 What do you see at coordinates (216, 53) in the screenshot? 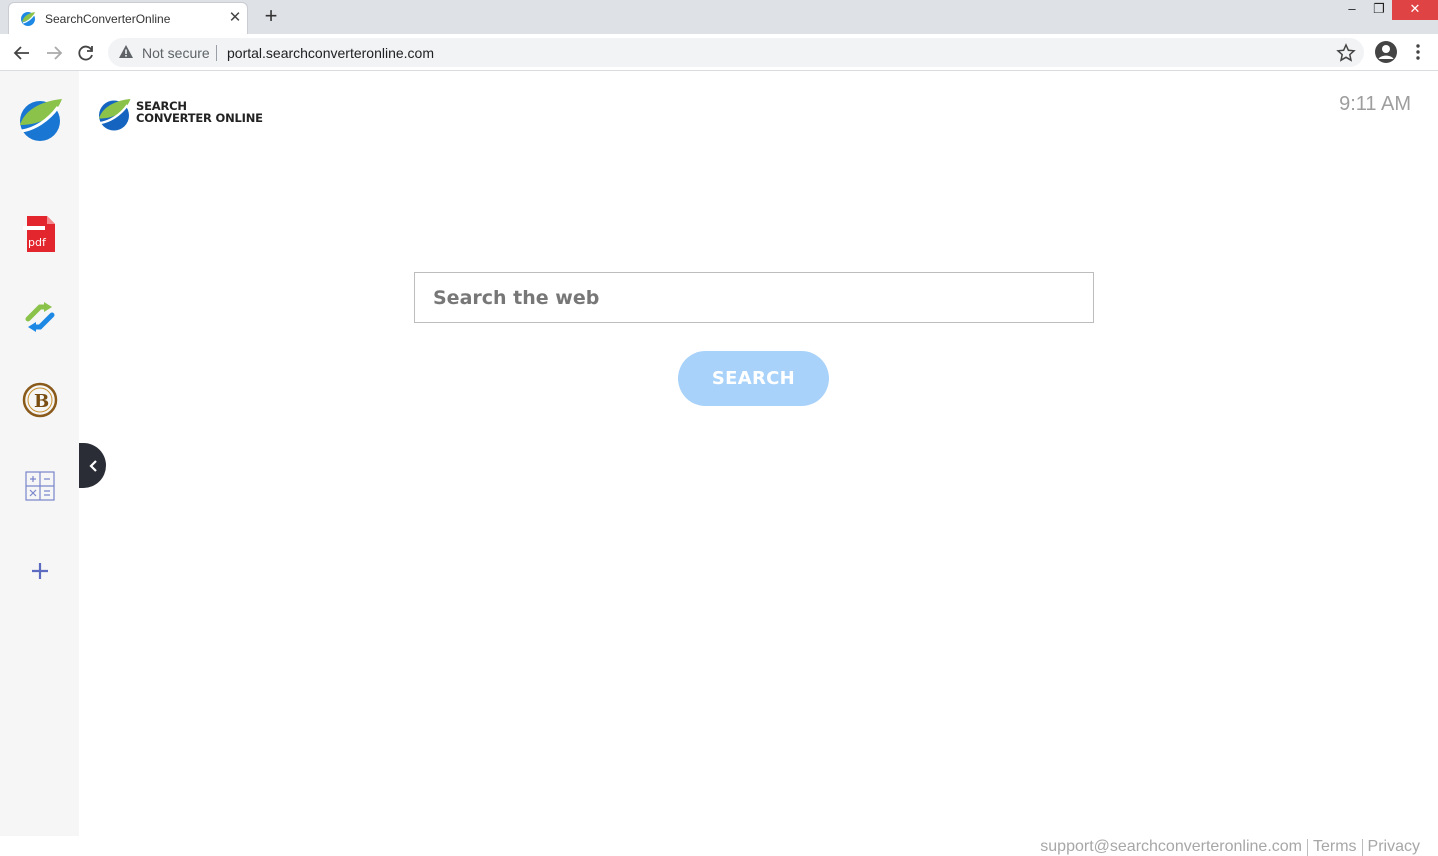
I see `omnibox-divider` at bounding box center [216, 53].